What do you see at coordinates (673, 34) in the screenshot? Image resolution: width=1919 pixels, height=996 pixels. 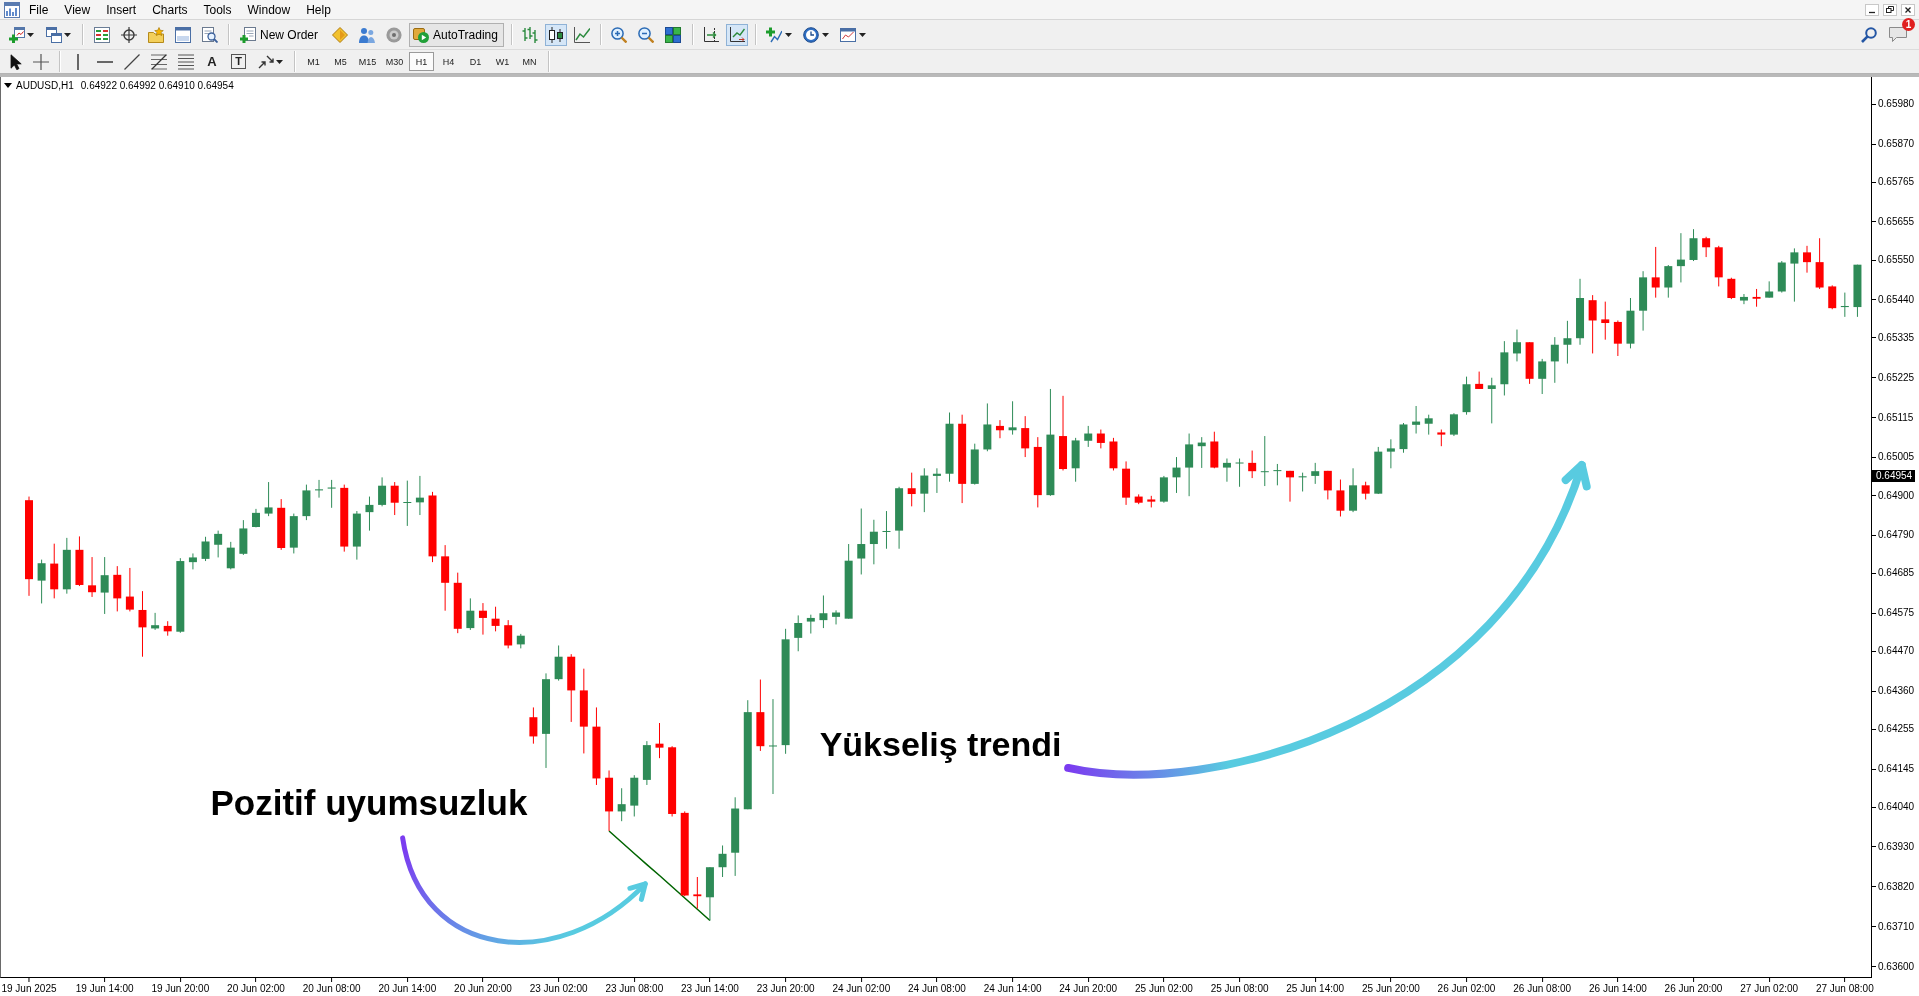 I see `tile-grid-icon` at bounding box center [673, 34].